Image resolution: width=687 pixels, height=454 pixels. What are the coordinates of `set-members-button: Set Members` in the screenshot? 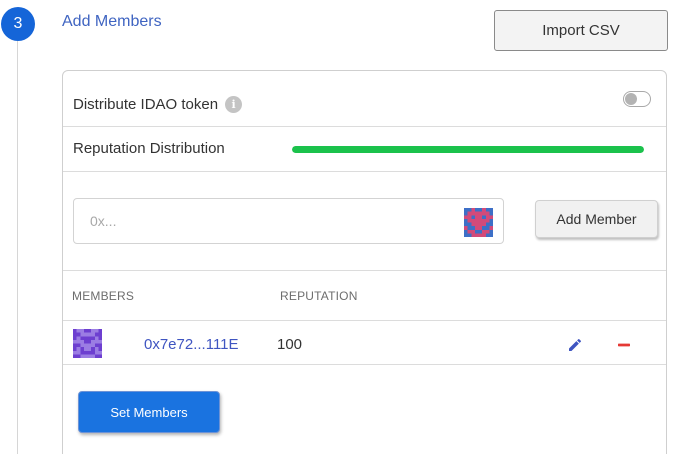 It's located at (149, 412).